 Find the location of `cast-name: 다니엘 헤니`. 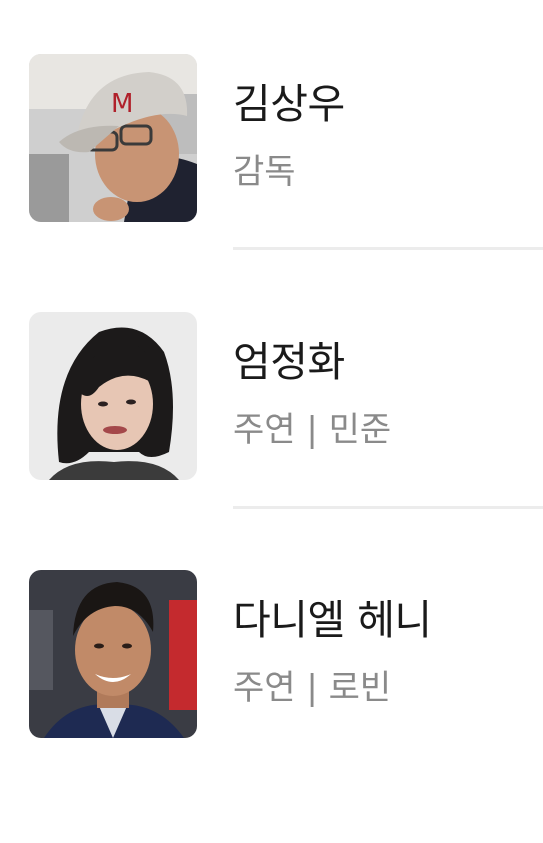

cast-name: 다니엘 헤니 is located at coordinates (332, 620).